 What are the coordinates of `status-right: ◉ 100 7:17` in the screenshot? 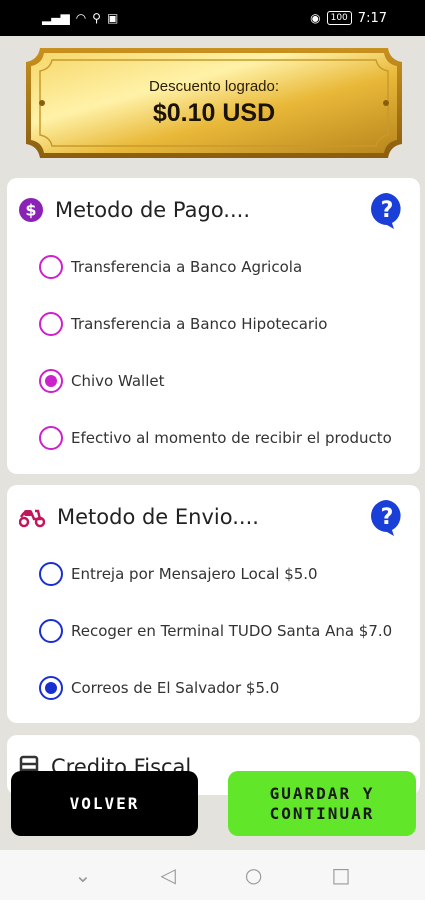 It's located at (348, 18).